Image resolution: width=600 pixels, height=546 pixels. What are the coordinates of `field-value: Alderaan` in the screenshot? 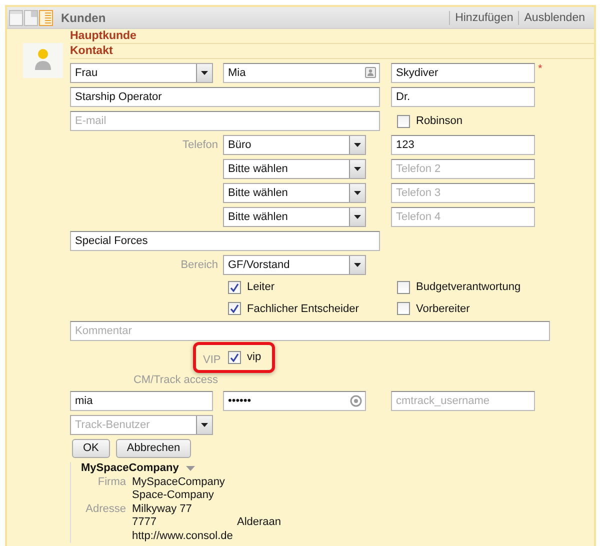 It's located at (259, 523).